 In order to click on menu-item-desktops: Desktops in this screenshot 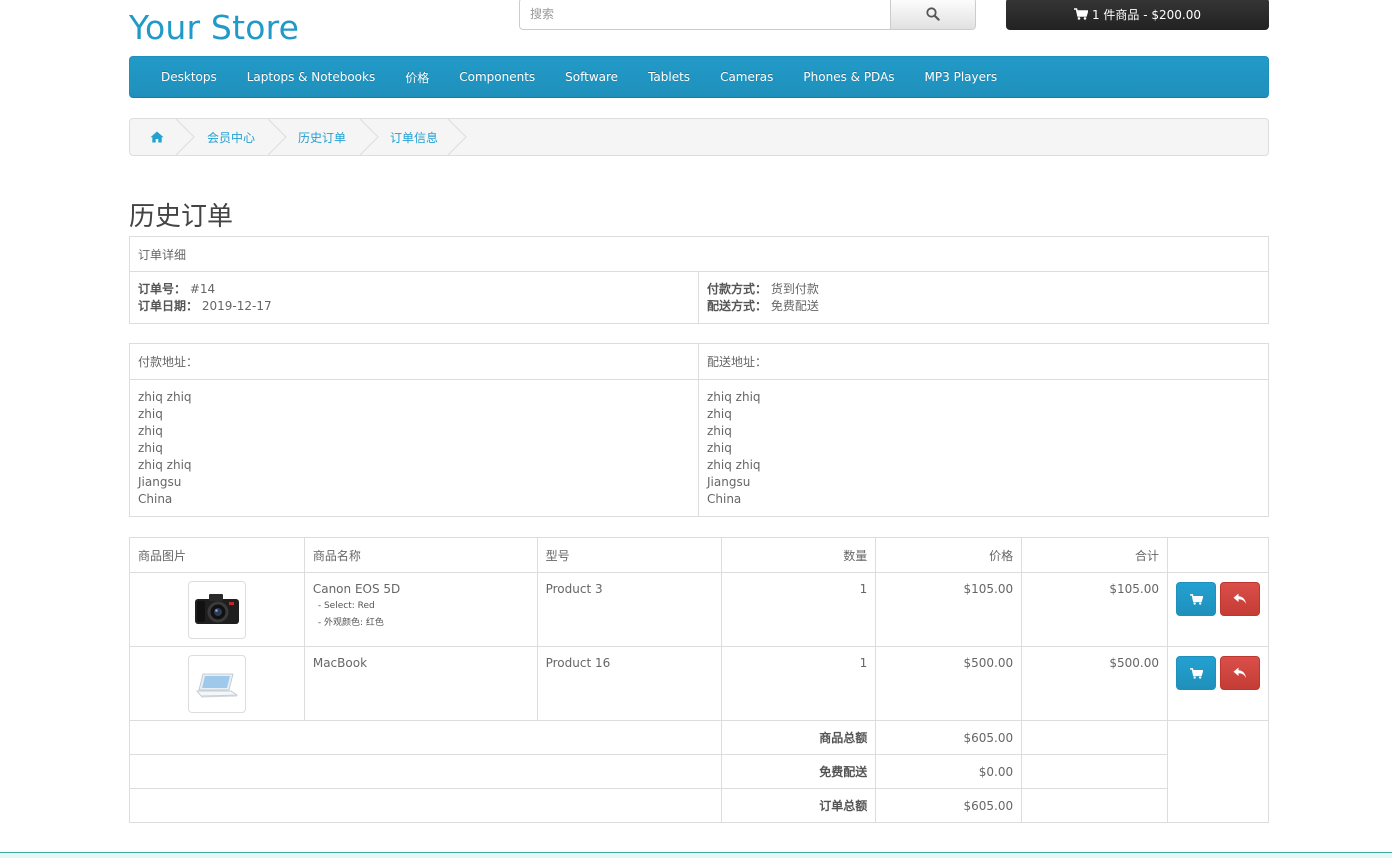, I will do `click(189, 77)`.